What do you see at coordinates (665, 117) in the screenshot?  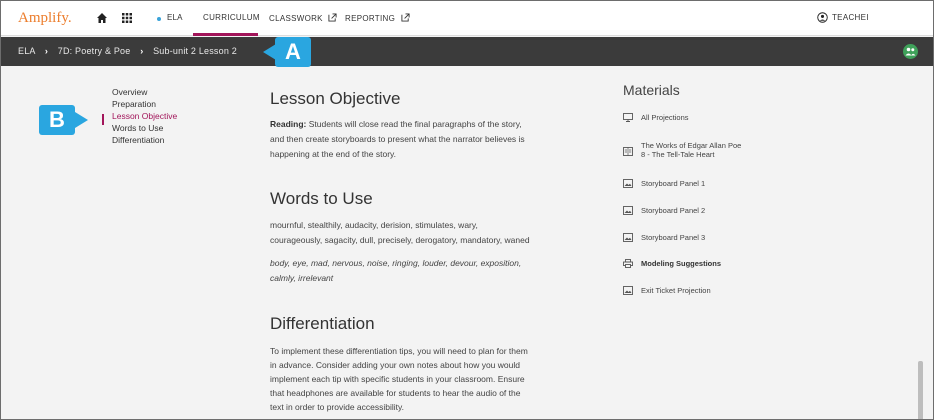 I see `material-label: All Projections` at bounding box center [665, 117].